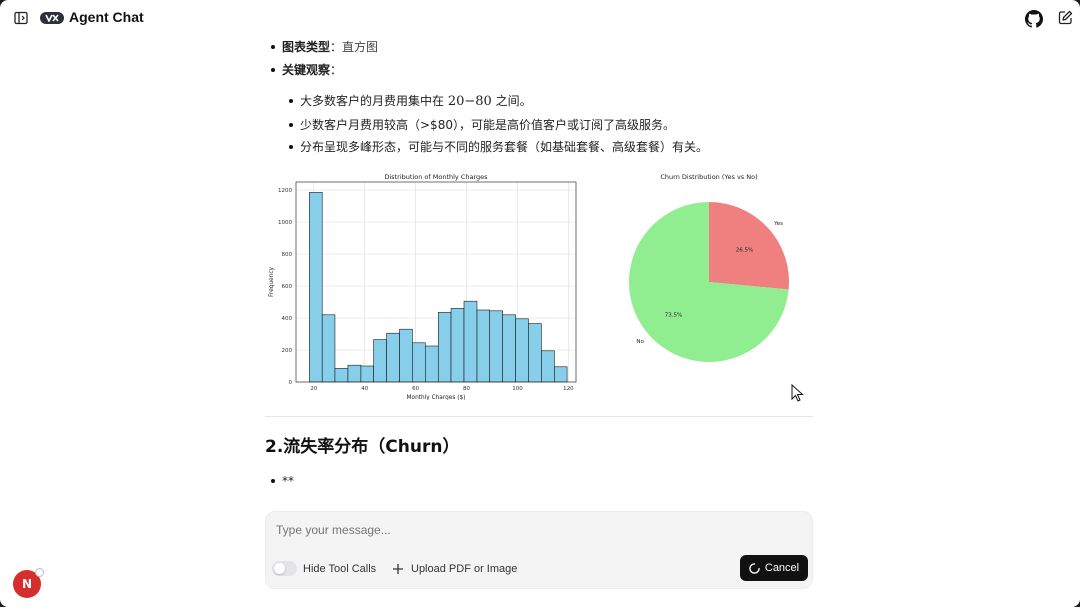 The width and height of the screenshot is (1080, 607). I want to click on pie-category-label: No, so click(640, 342).